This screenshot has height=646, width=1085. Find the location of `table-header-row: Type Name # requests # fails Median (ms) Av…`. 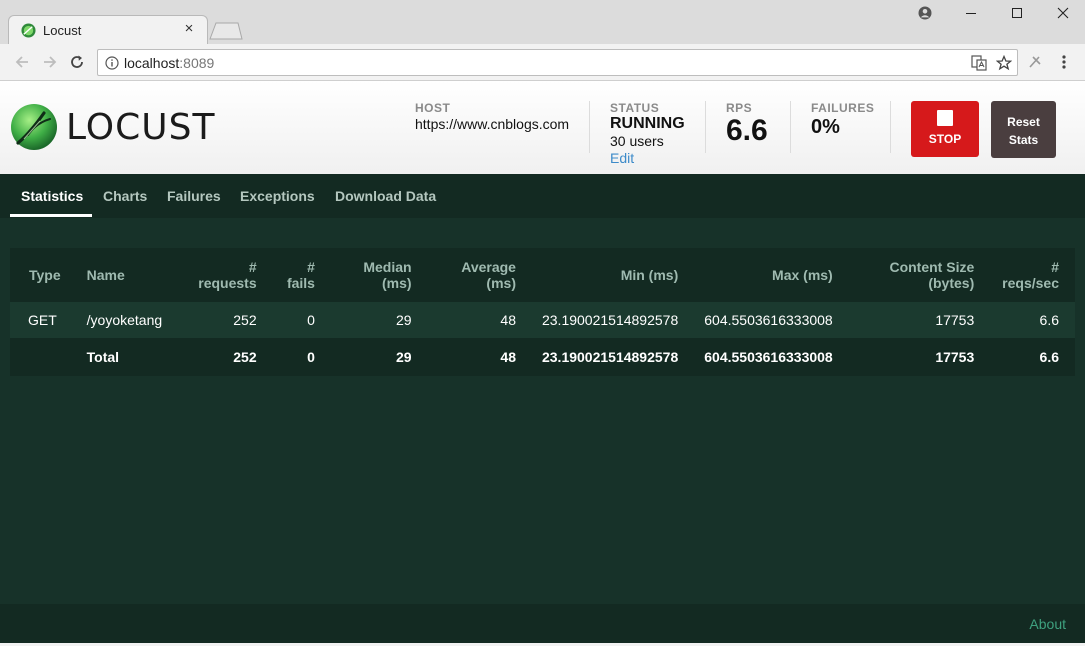

table-header-row: Type Name # requests # fails Median (ms) Av… is located at coordinates (542, 275).